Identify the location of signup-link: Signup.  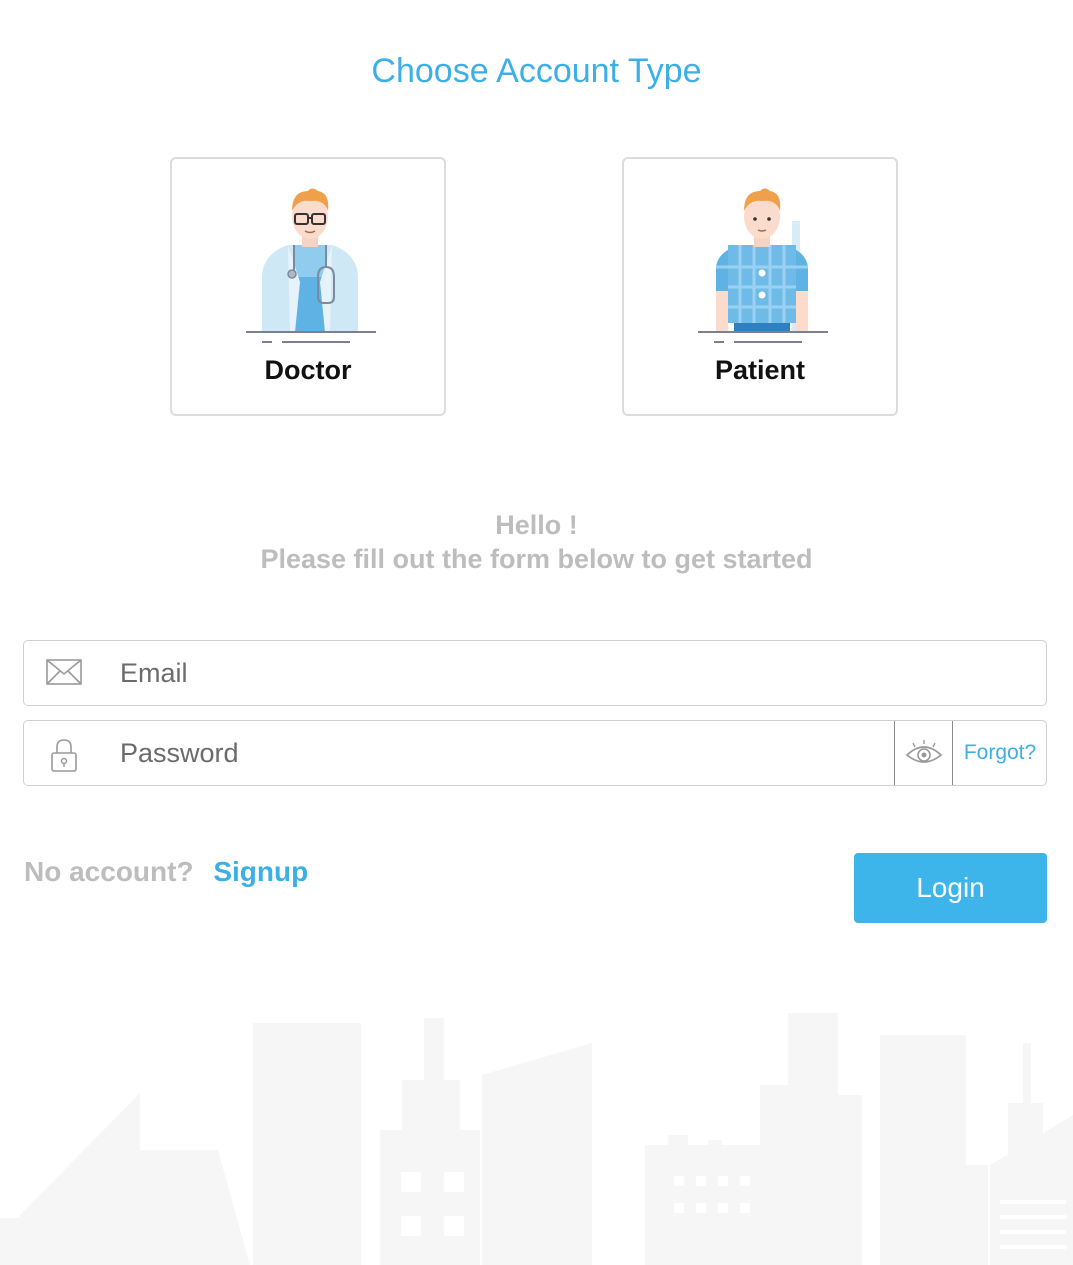
(260, 871).